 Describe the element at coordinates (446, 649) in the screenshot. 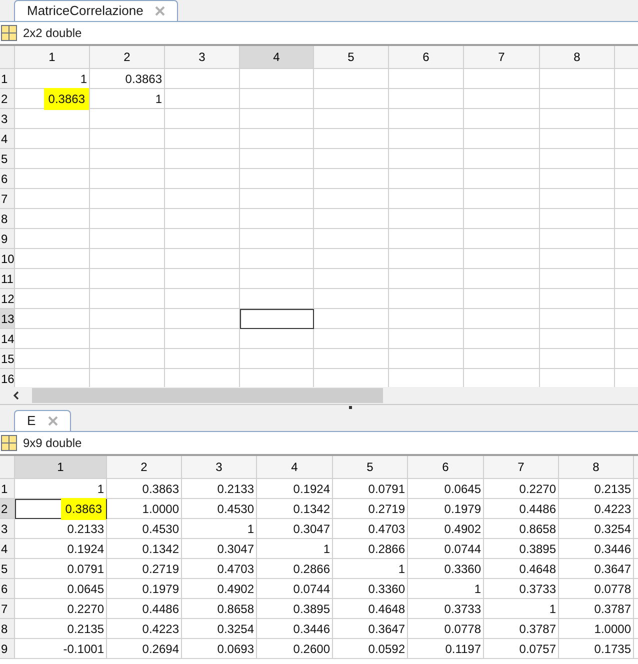

I see `table-cell: 0.1197` at that location.